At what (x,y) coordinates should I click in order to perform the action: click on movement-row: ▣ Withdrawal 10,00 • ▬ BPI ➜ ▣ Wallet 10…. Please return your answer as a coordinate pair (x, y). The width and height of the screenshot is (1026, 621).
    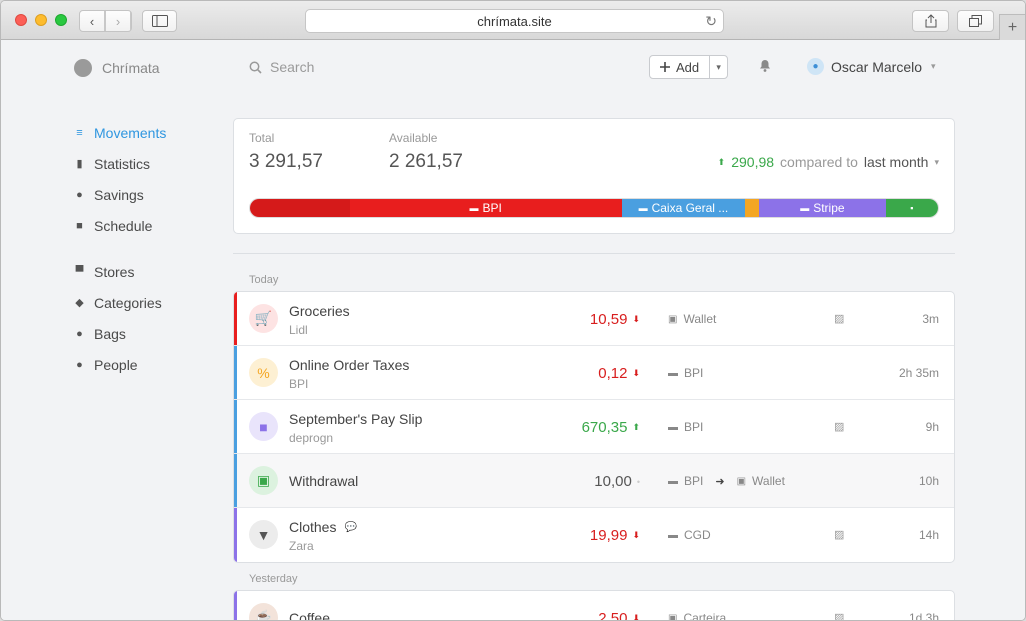
    Looking at the image, I should click on (594, 481).